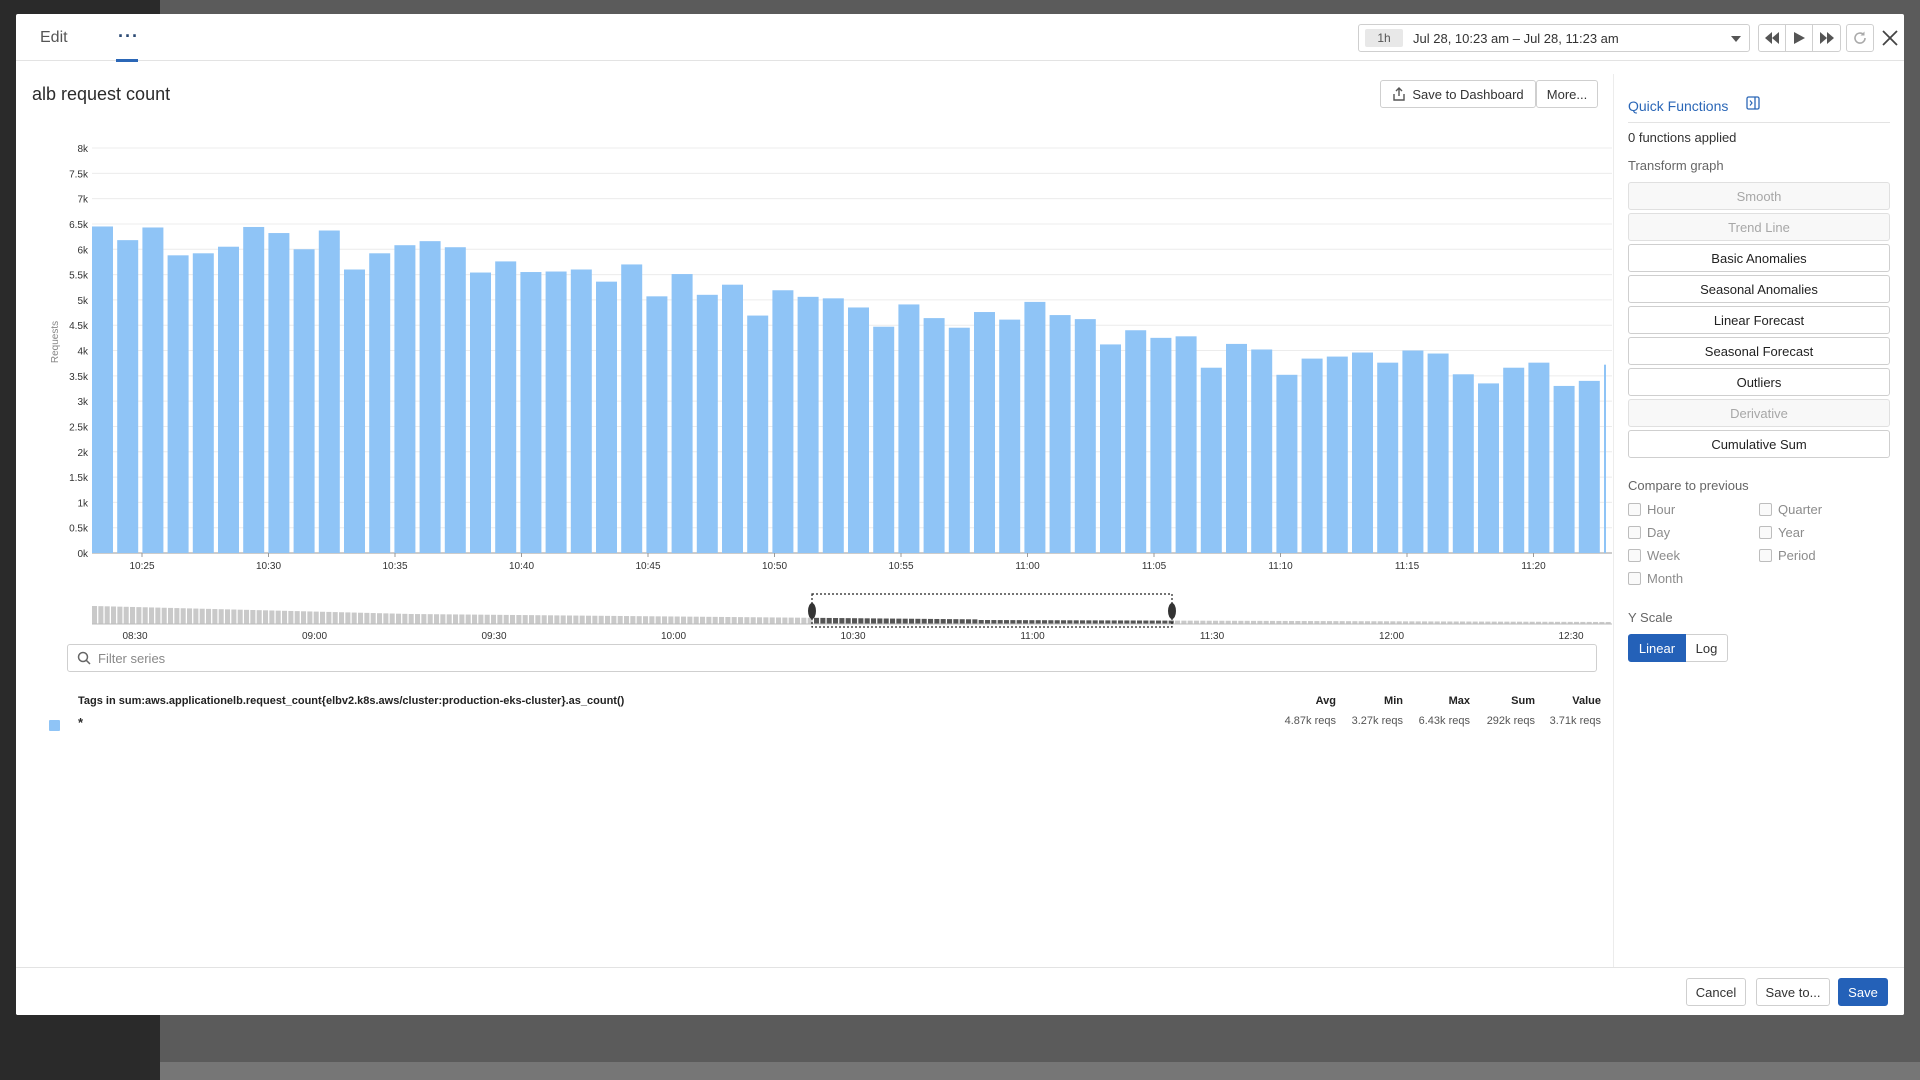 The height and width of the screenshot is (1080, 1920). What do you see at coordinates (1172, 611) in the screenshot?
I see `navigator-handle-right` at bounding box center [1172, 611].